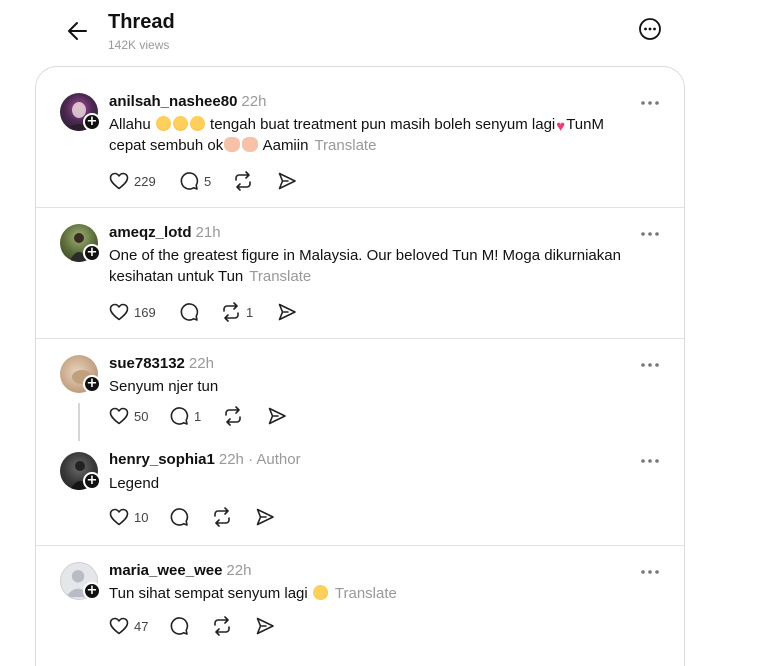 The image size is (768, 666). What do you see at coordinates (274, 459) in the screenshot?
I see `author-tag: · Author` at bounding box center [274, 459].